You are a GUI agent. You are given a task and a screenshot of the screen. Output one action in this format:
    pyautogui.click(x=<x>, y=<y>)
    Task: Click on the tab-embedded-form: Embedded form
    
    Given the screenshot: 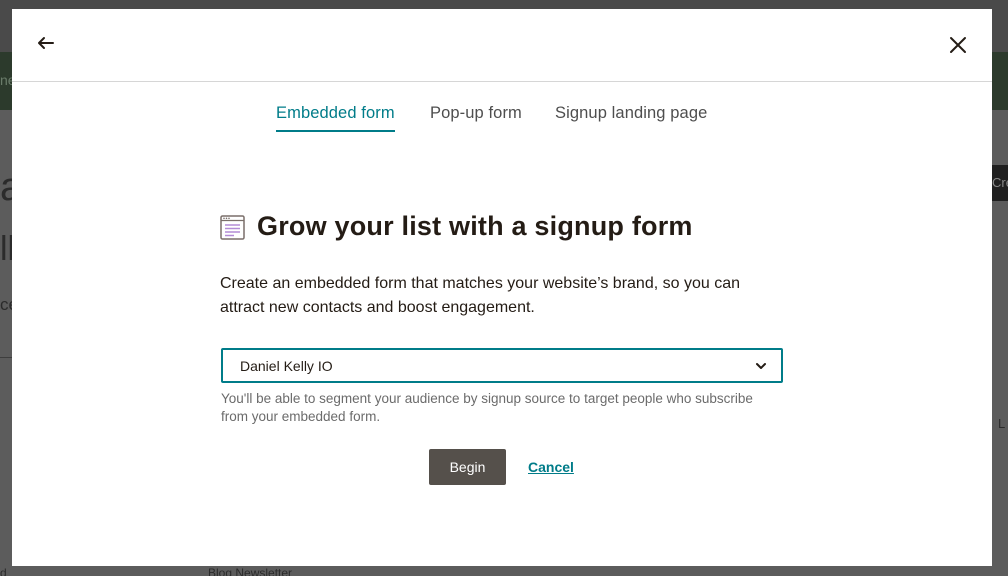 What is the action you would take?
    pyautogui.click(x=335, y=118)
    